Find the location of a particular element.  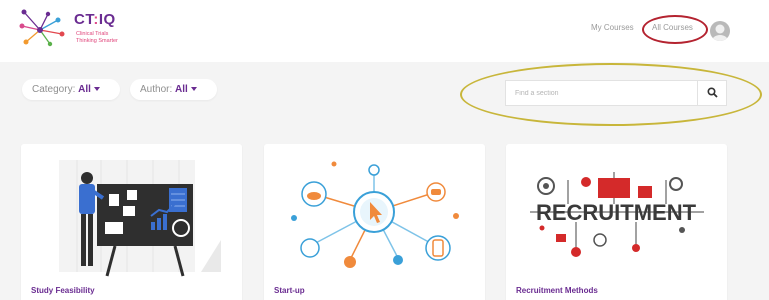

course-card-title: Start-up is located at coordinates (289, 290).